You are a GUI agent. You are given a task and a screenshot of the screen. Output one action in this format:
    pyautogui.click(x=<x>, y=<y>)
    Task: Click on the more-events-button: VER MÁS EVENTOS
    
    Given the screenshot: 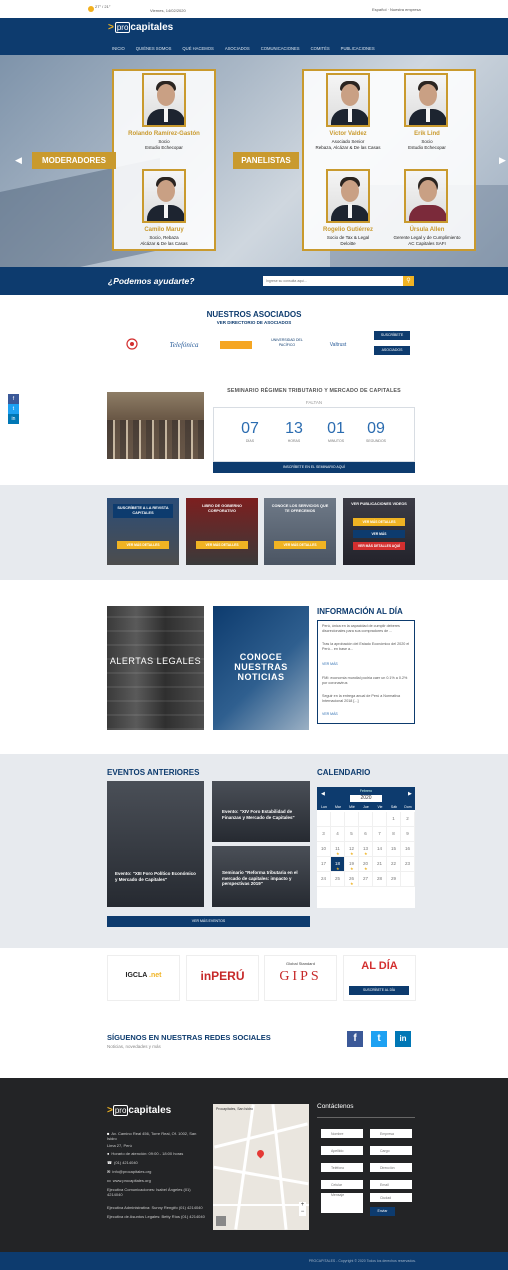 What is the action you would take?
    pyautogui.click(x=208, y=921)
    